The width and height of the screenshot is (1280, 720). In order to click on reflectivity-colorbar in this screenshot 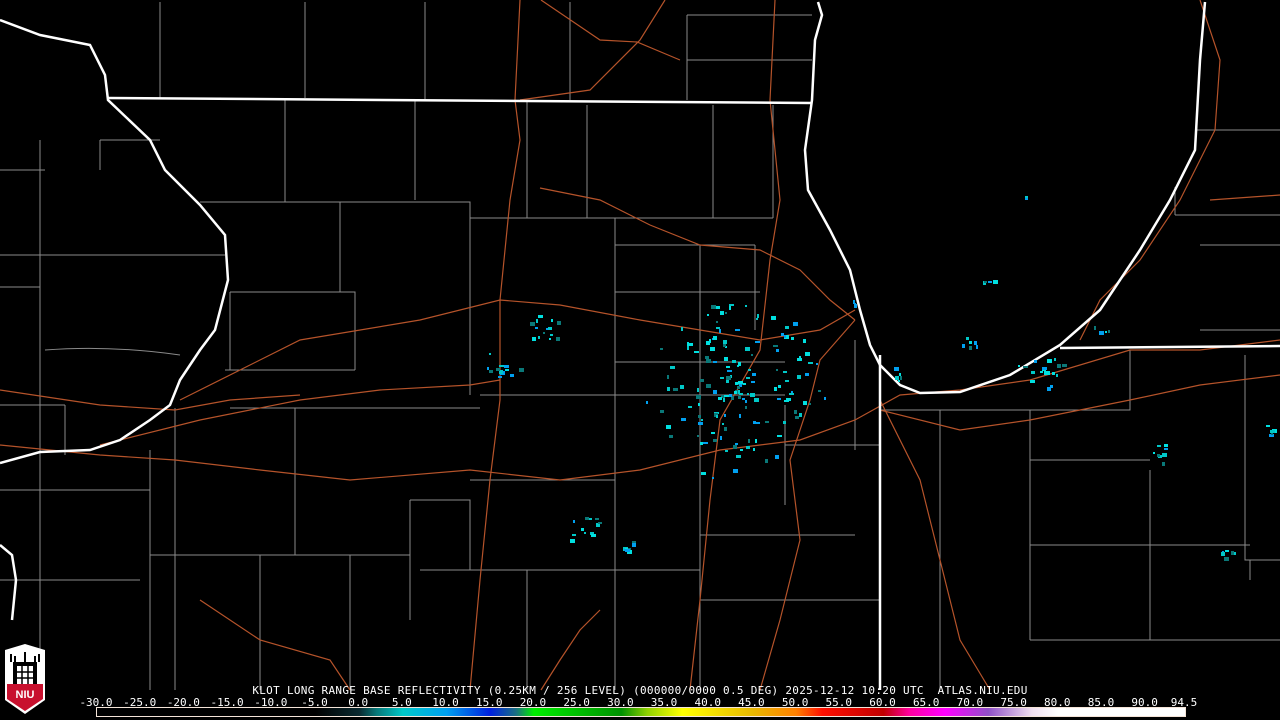, I will do `click(641, 712)`.